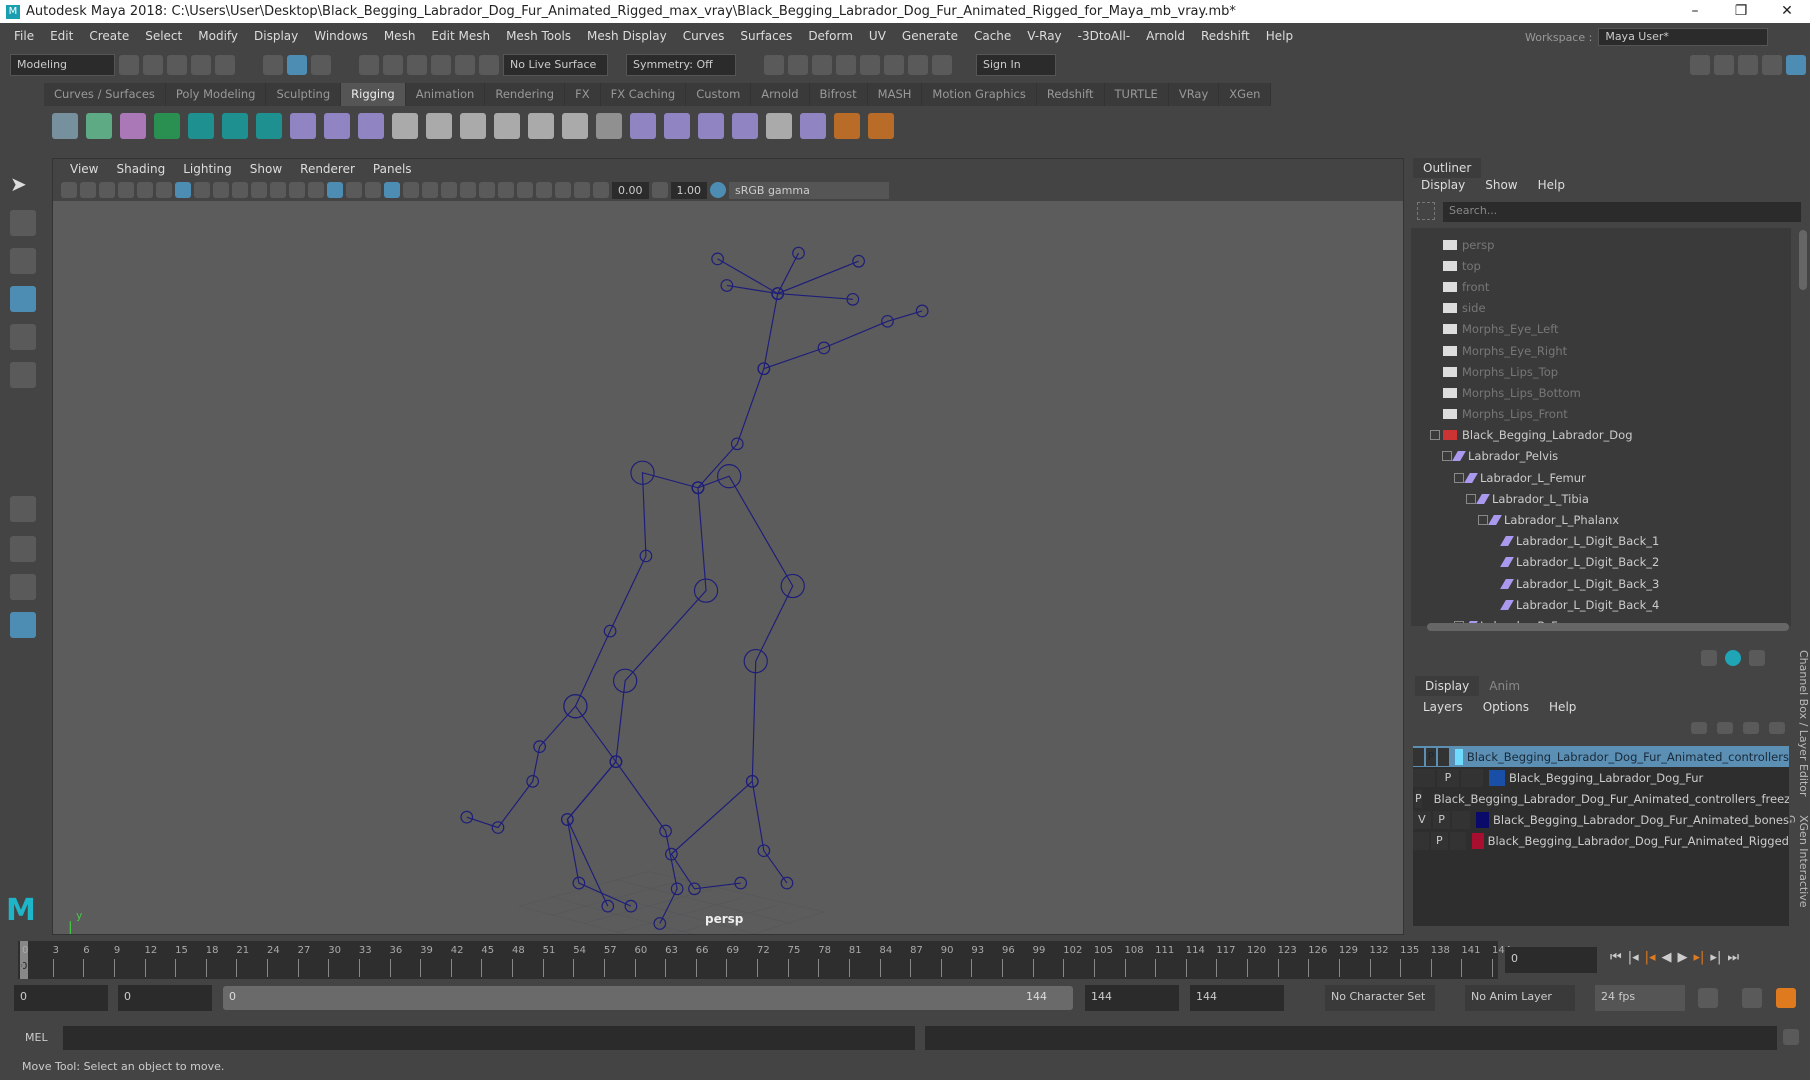 The width and height of the screenshot is (1810, 1080). I want to click on shelf-tab-rendering: Rendering, so click(525, 94).